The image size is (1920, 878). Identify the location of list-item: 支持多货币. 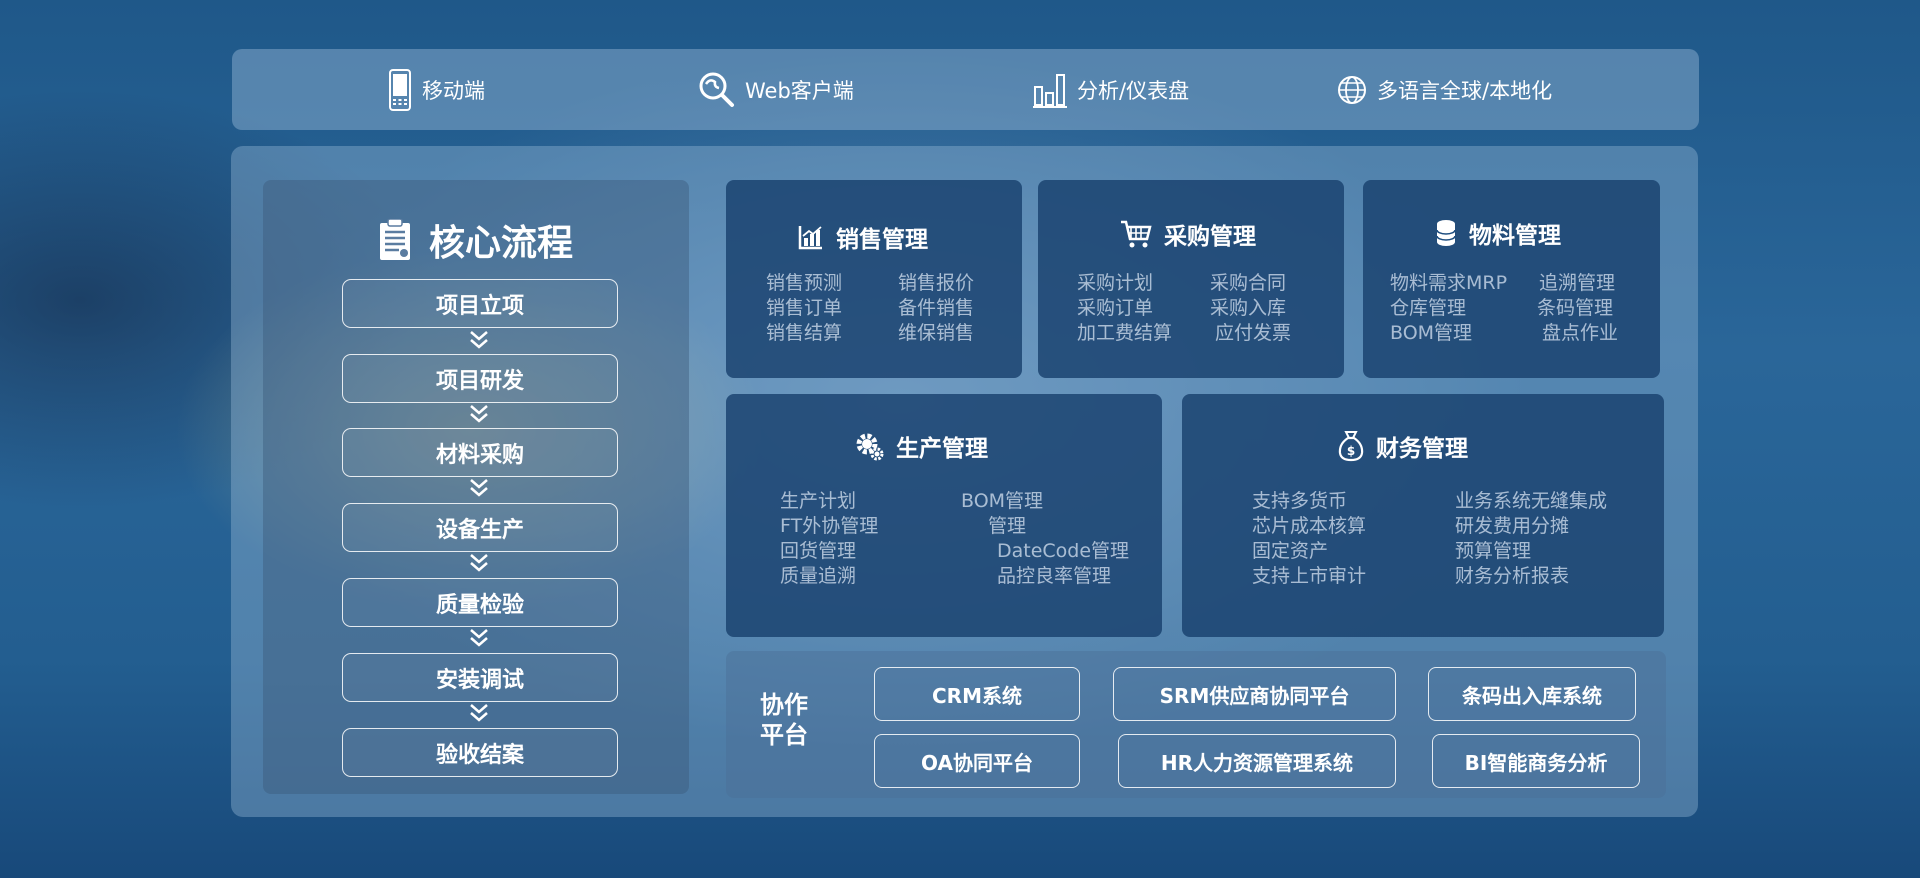
(1300, 501).